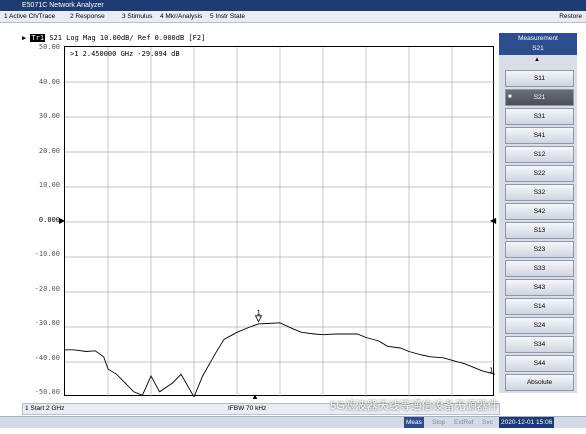  I want to click on softkey-s23: S23, so click(539, 249).